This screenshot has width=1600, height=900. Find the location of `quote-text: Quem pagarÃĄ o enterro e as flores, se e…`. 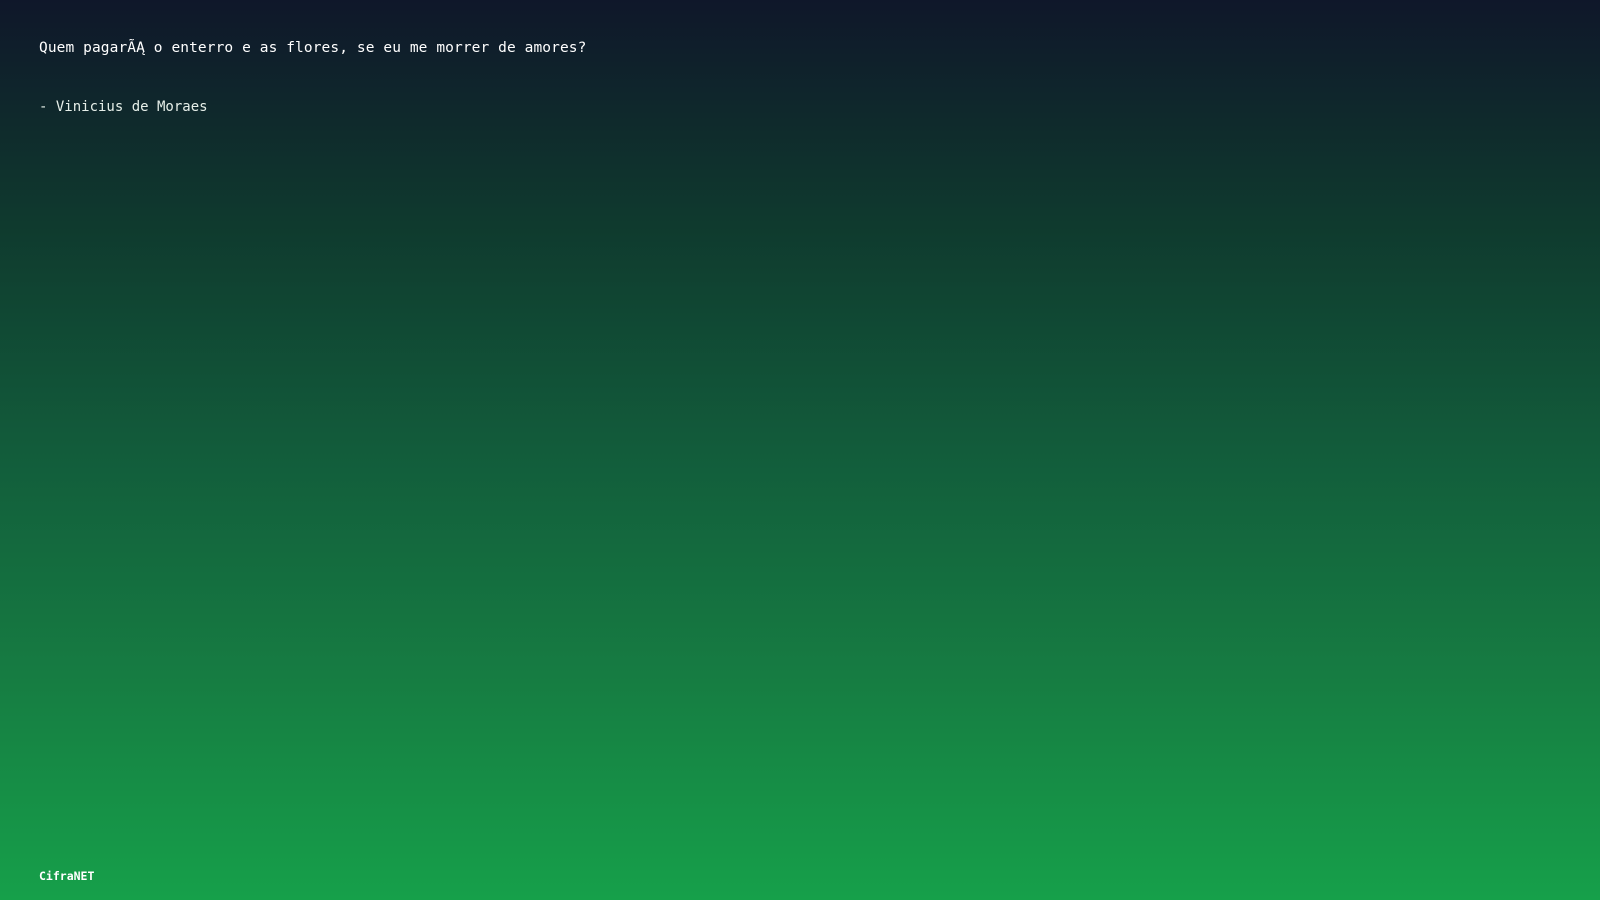

quote-text: Quem pagarÃĄ o enterro e as flores, se e… is located at coordinates (313, 48).